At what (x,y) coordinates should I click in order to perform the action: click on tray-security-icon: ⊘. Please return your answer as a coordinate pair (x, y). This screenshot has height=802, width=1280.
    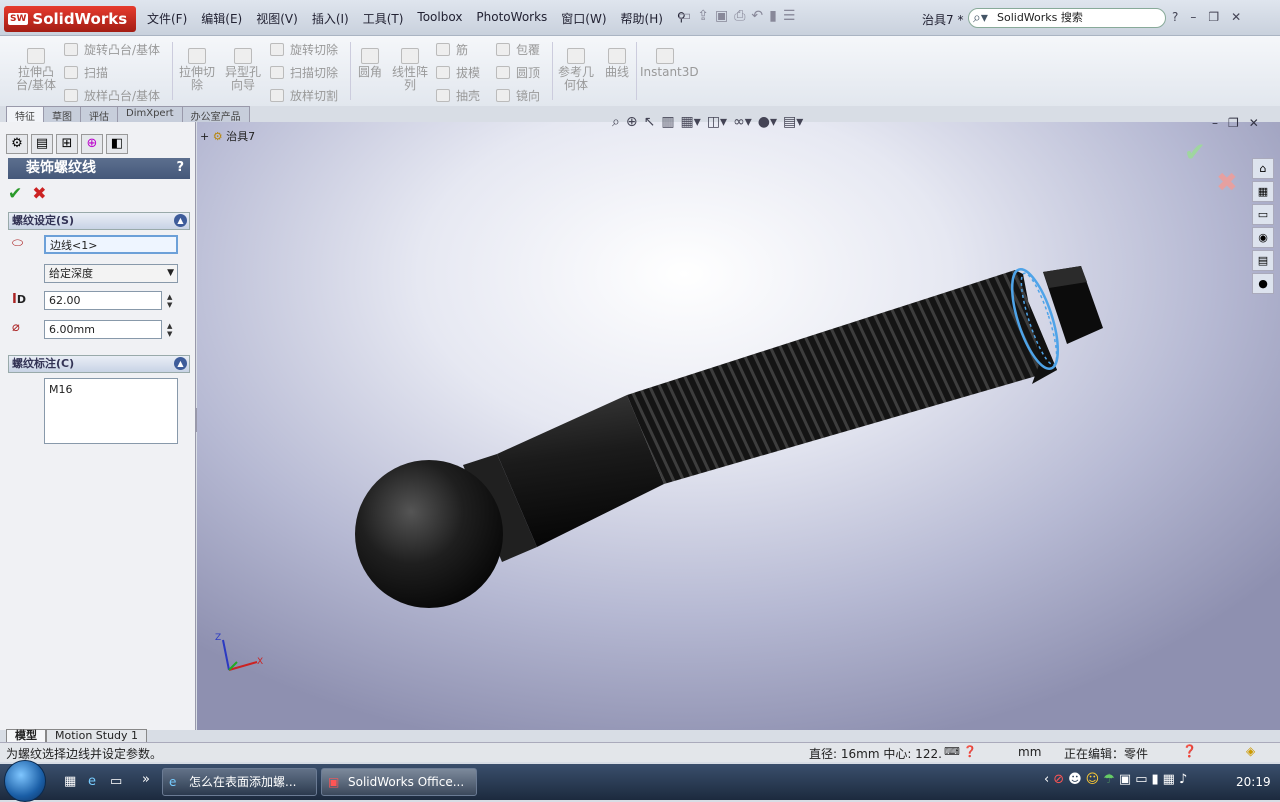
    Looking at the image, I should click on (1058, 779).